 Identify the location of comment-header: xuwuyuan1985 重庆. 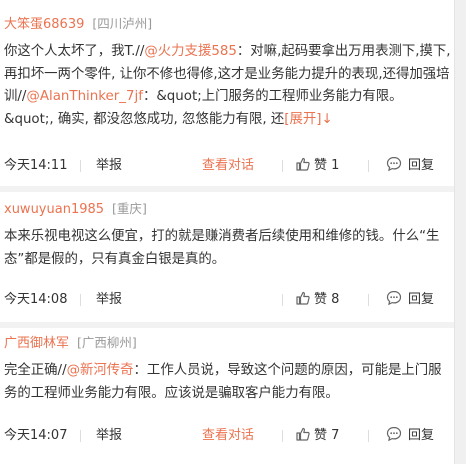
(75, 209).